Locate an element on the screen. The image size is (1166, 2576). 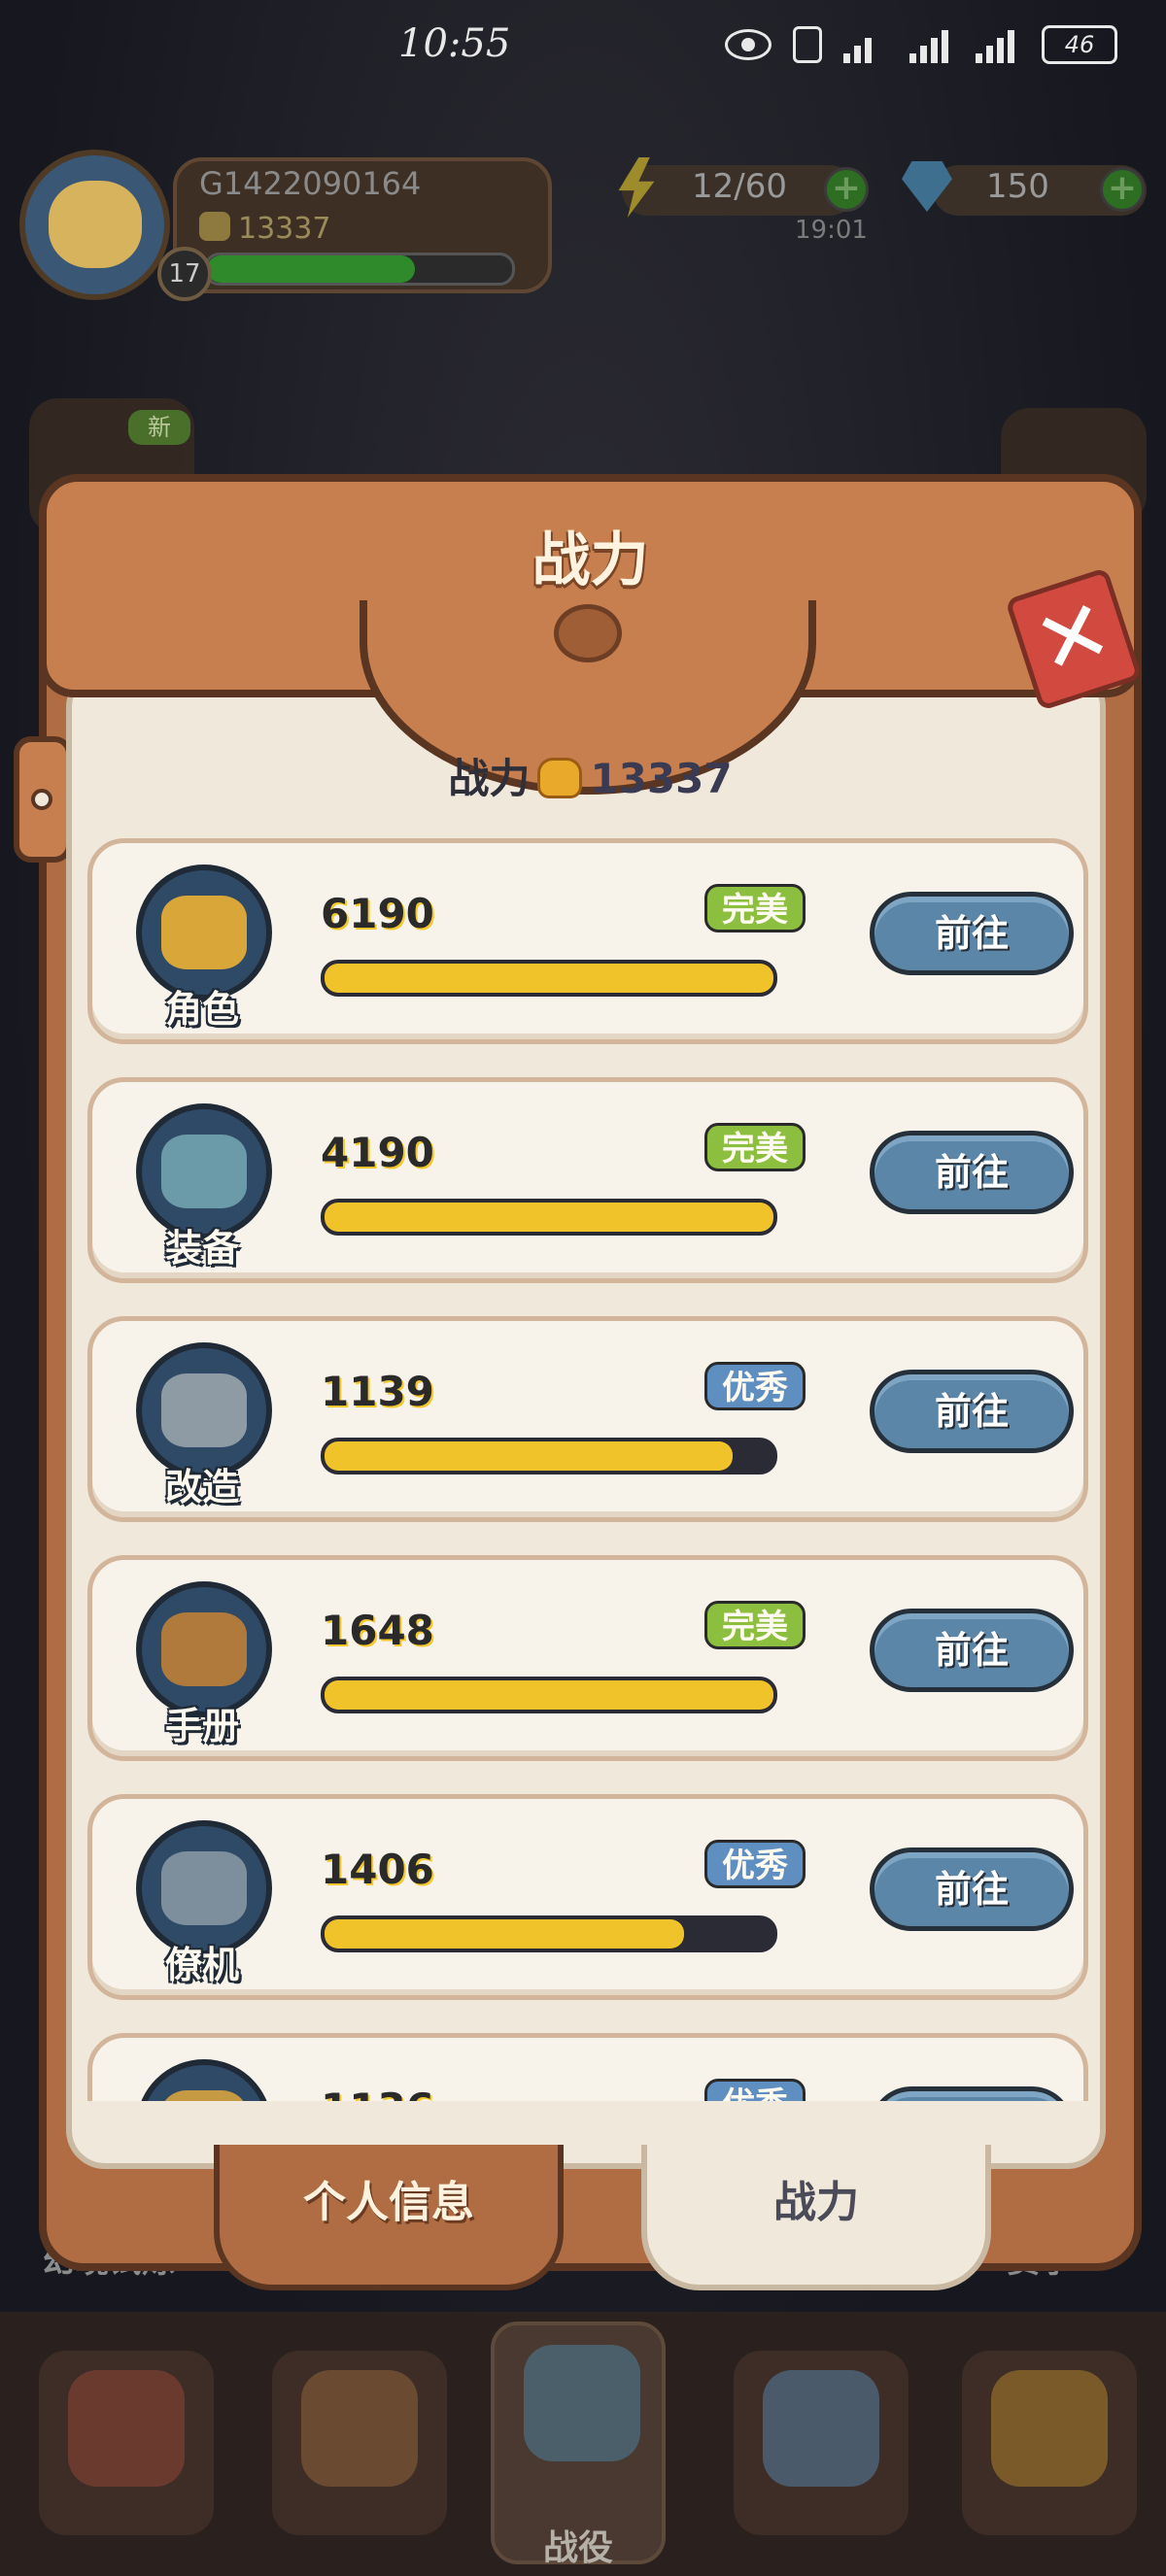
row-power-value: 6190 is located at coordinates (377, 913).